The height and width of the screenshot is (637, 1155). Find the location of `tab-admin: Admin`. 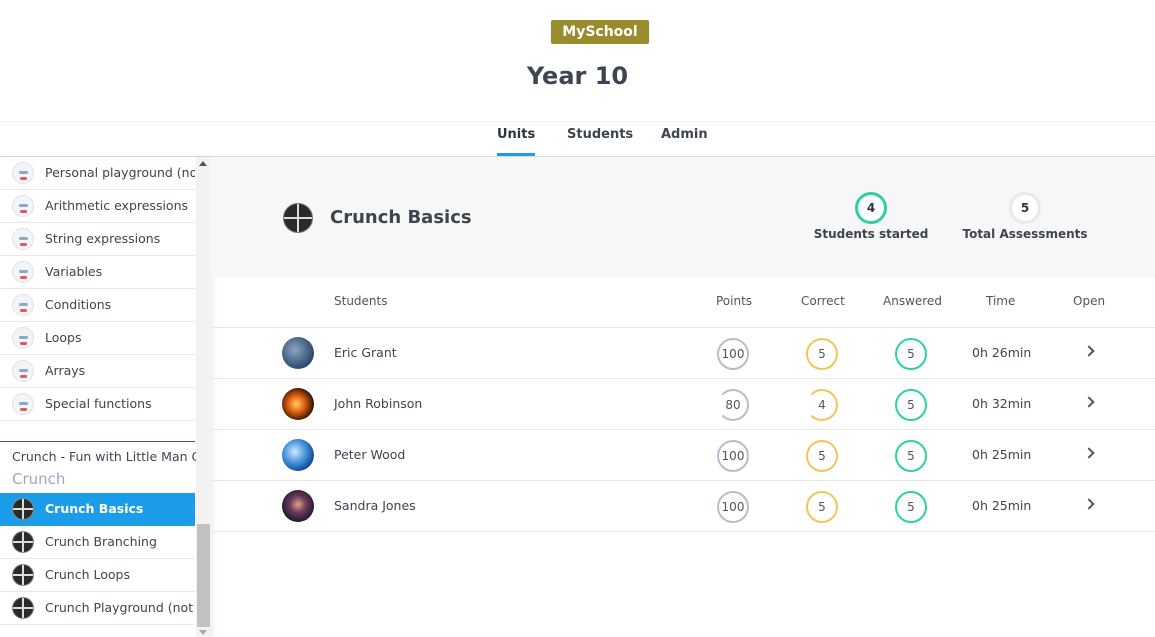

tab-admin: Admin is located at coordinates (684, 141).